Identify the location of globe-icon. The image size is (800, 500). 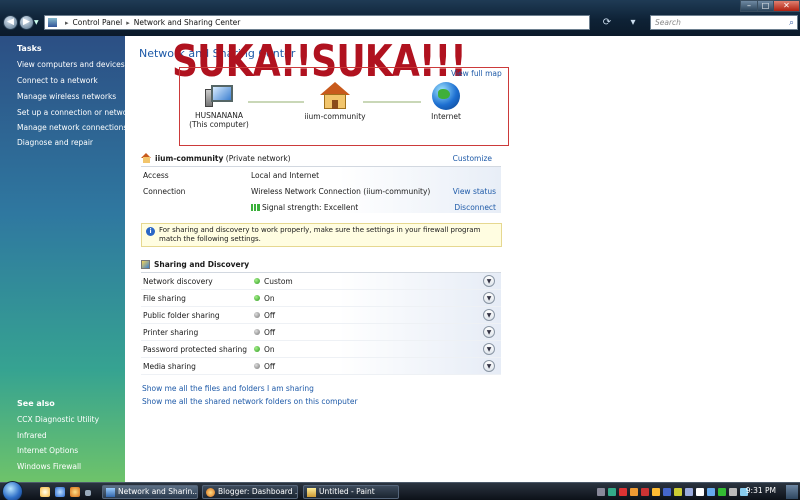
(446, 96).